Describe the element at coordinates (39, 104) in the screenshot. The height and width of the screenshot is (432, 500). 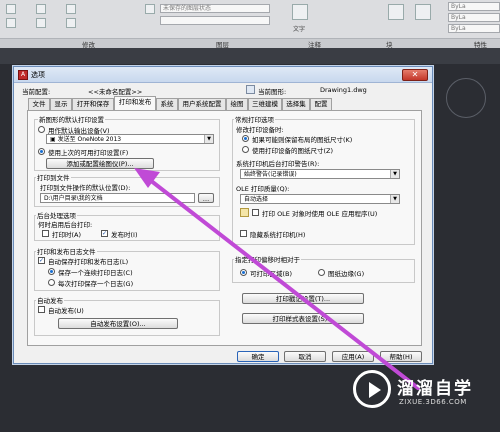
I see `tab-files: 文件` at that location.